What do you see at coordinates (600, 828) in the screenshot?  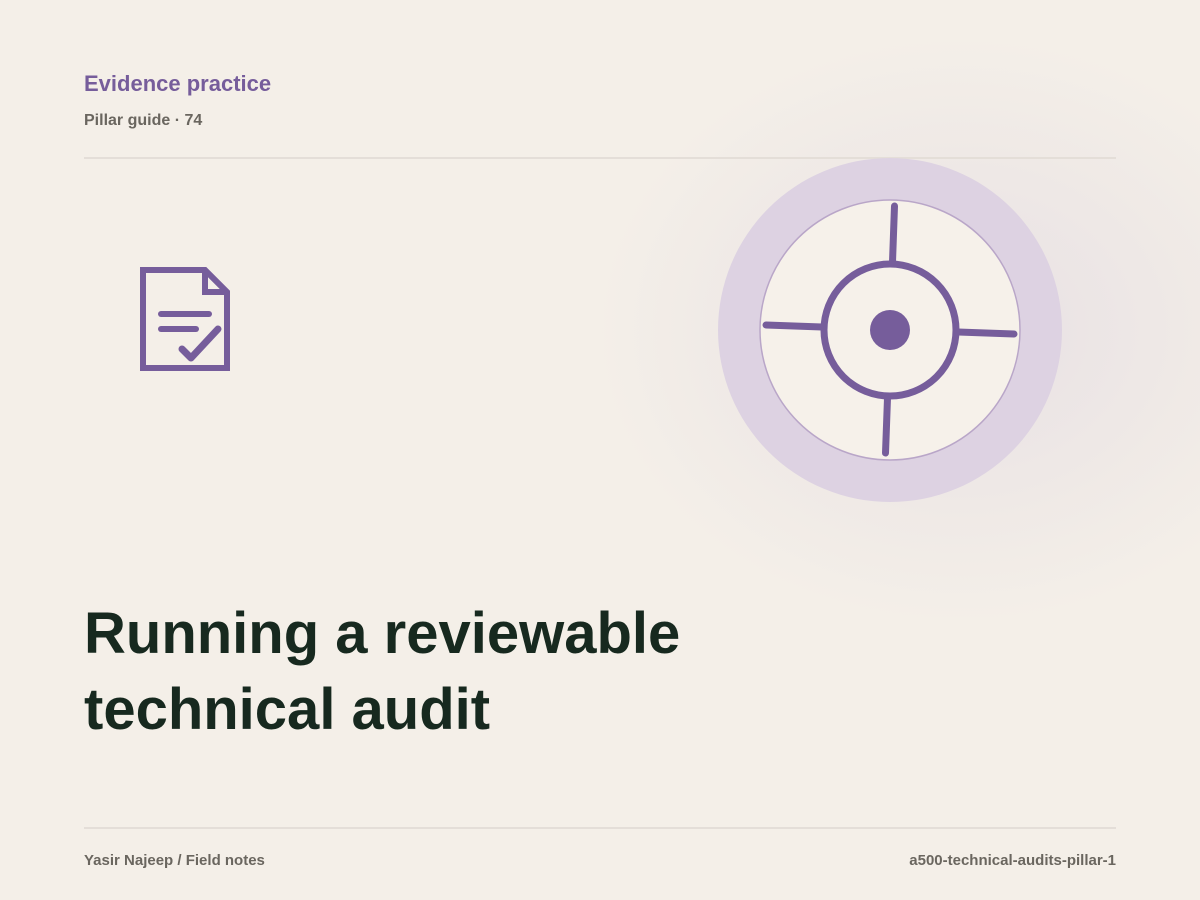 I see `bottom-divider` at bounding box center [600, 828].